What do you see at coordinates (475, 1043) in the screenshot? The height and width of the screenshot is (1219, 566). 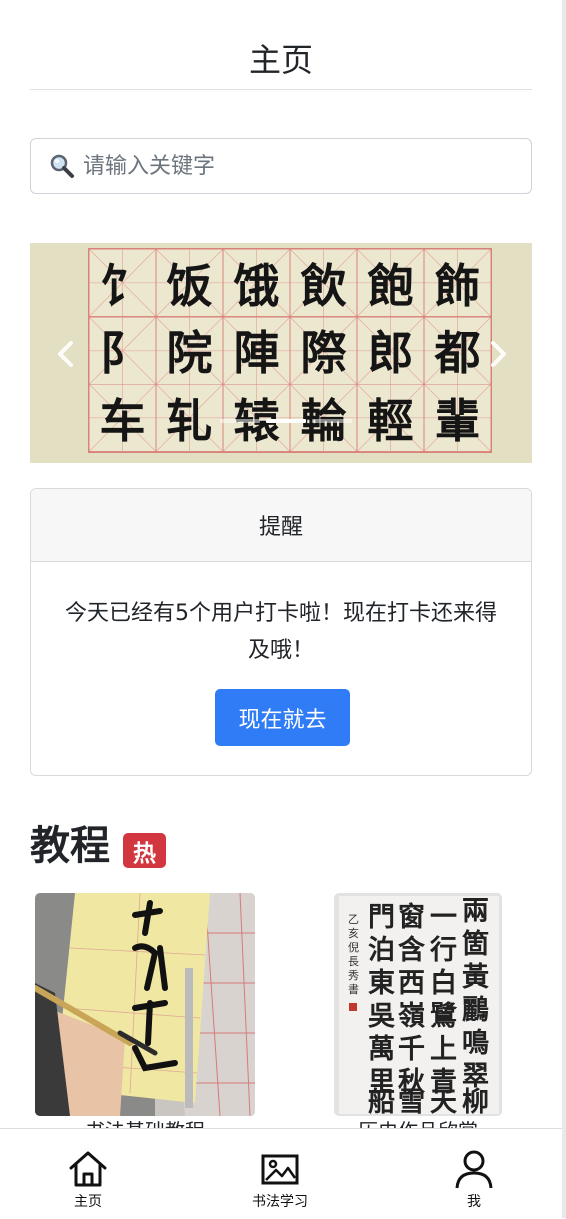 I see `svg-text: 鳴` at bounding box center [475, 1043].